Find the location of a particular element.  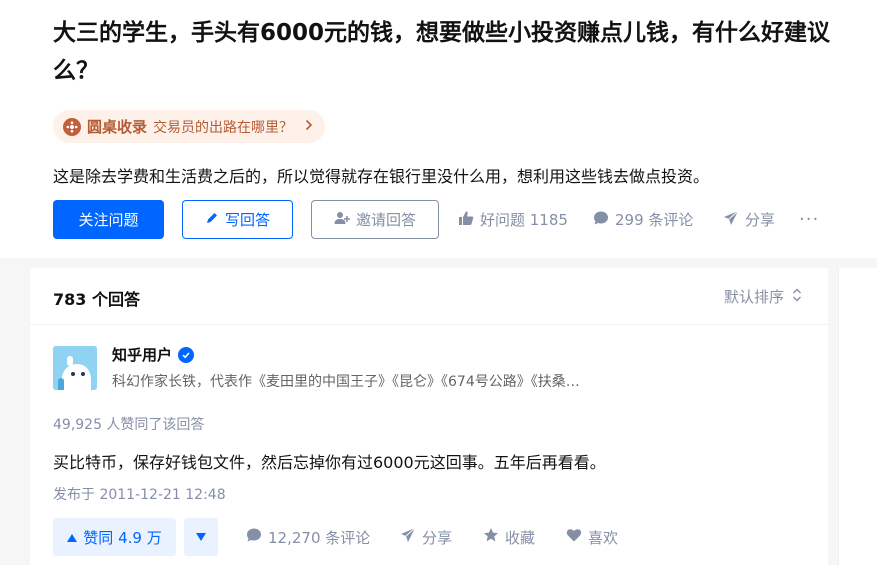

triangle-down-icon is located at coordinates (201, 537).